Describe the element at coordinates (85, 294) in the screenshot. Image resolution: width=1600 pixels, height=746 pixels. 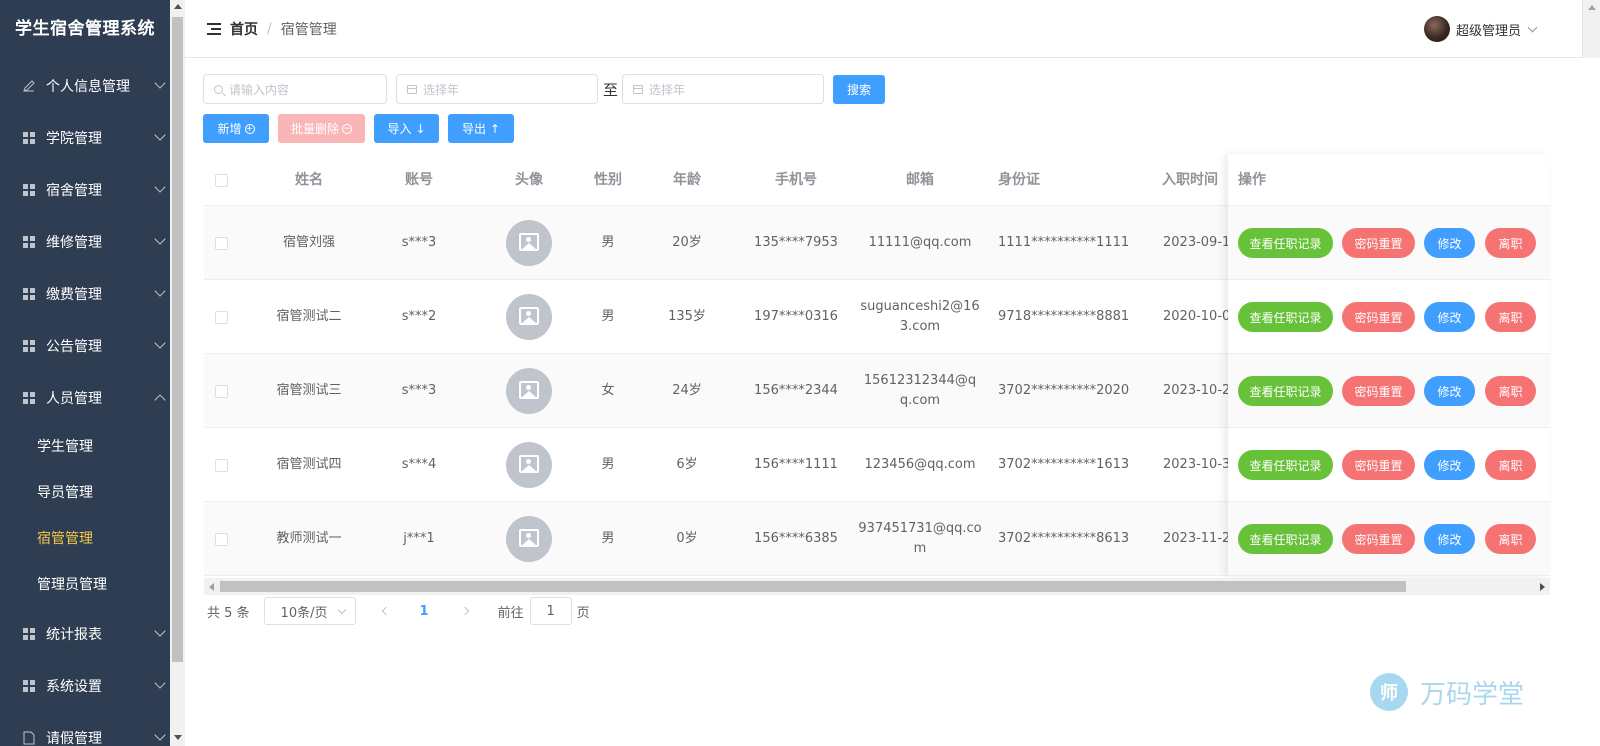
I see `sidebar-item-payment: 缴费管理` at that location.